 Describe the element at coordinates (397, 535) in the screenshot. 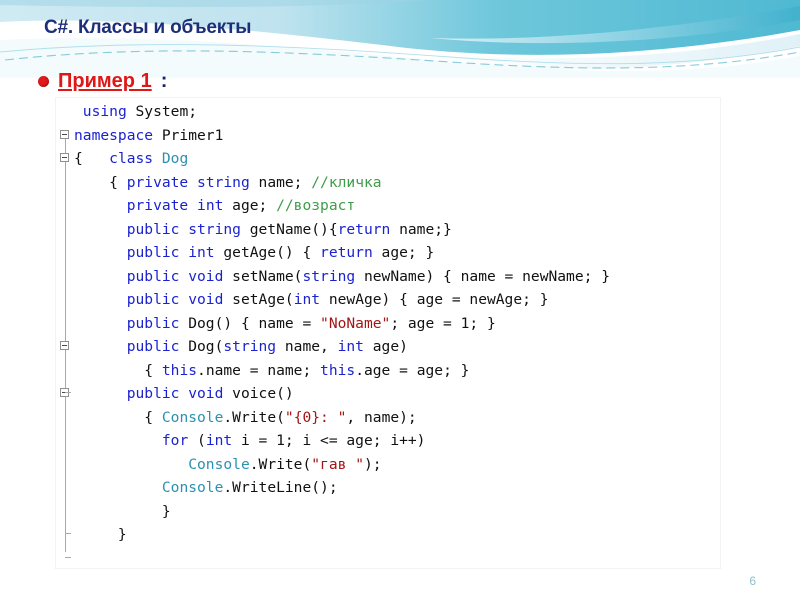

I see `code-line: }` at that location.